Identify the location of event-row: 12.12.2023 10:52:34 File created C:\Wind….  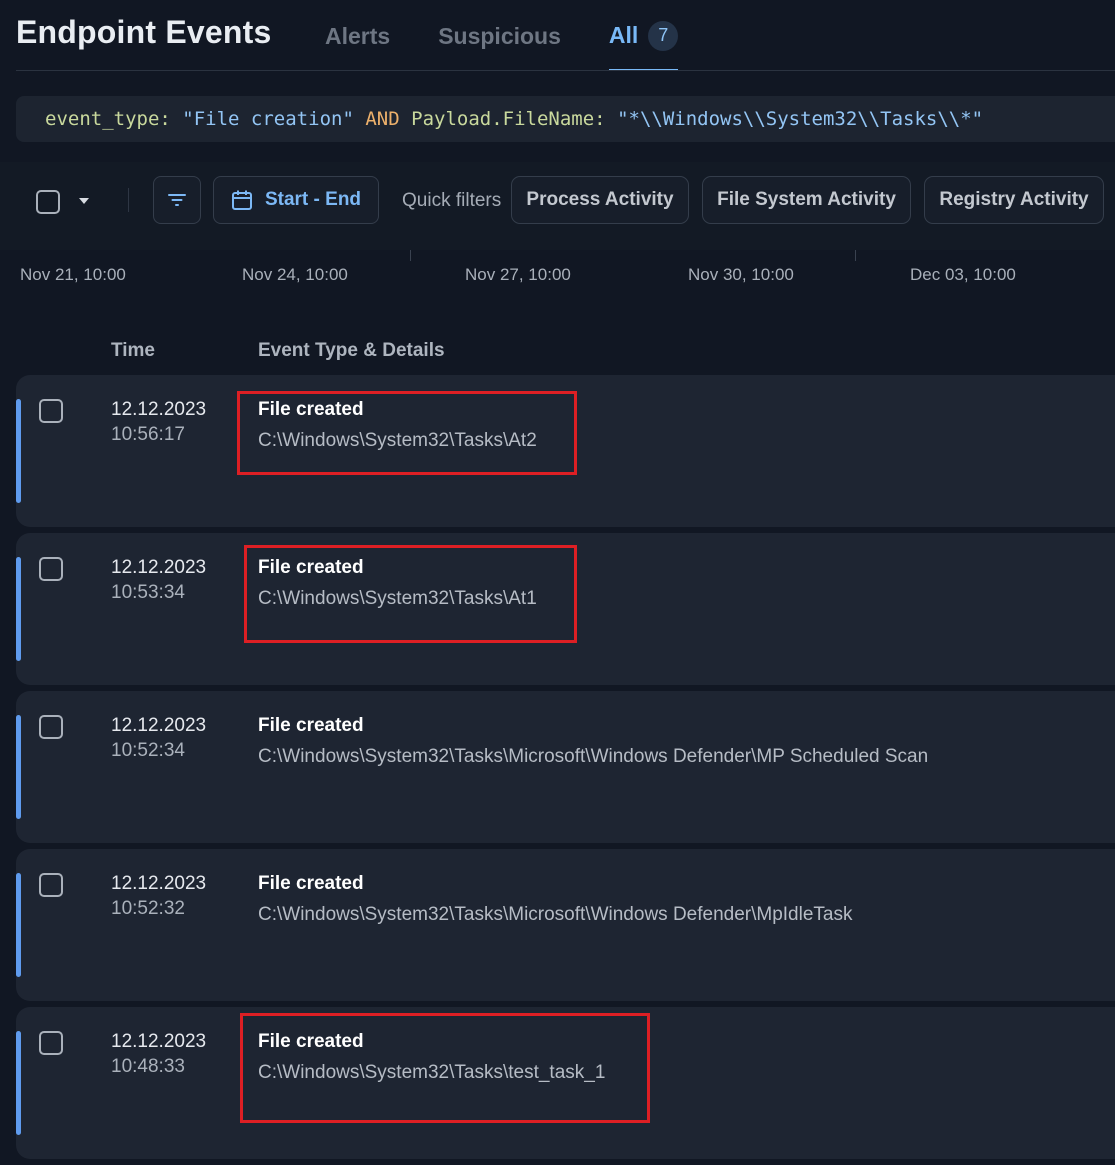
(565, 767).